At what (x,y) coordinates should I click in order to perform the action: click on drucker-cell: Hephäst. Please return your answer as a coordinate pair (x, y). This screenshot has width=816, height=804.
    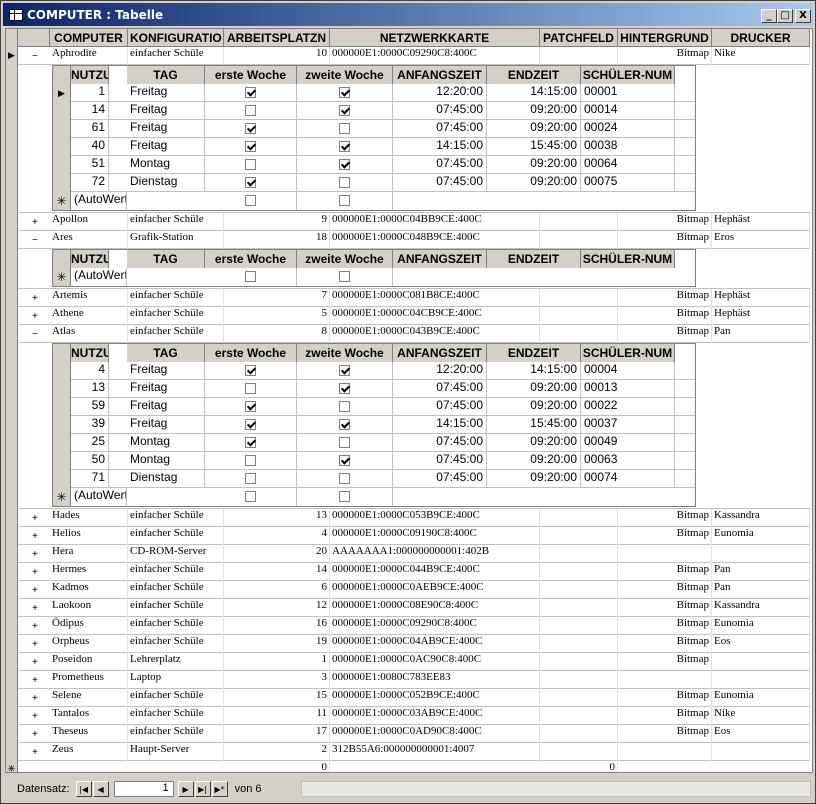
    Looking at the image, I should click on (761, 298).